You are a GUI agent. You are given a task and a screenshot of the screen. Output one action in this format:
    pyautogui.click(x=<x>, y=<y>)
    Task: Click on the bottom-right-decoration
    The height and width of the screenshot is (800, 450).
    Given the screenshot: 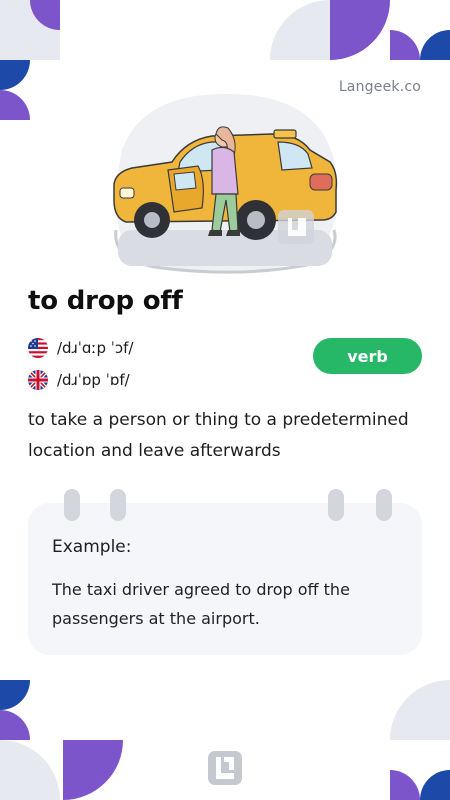 What is the action you would take?
    pyautogui.click(x=420, y=740)
    